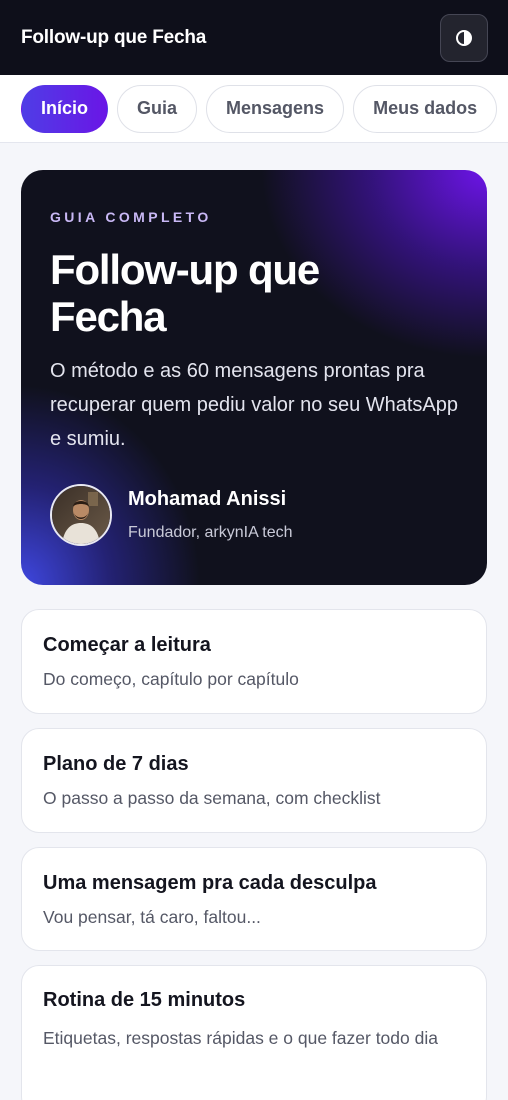 Image resolution: width=508 pixels, height=1100 pixels. What do you see at coordinates (114, 37) in the screenshot?
I see `app-title: Follow-up que Fecha` at bounding box center [114, 37].